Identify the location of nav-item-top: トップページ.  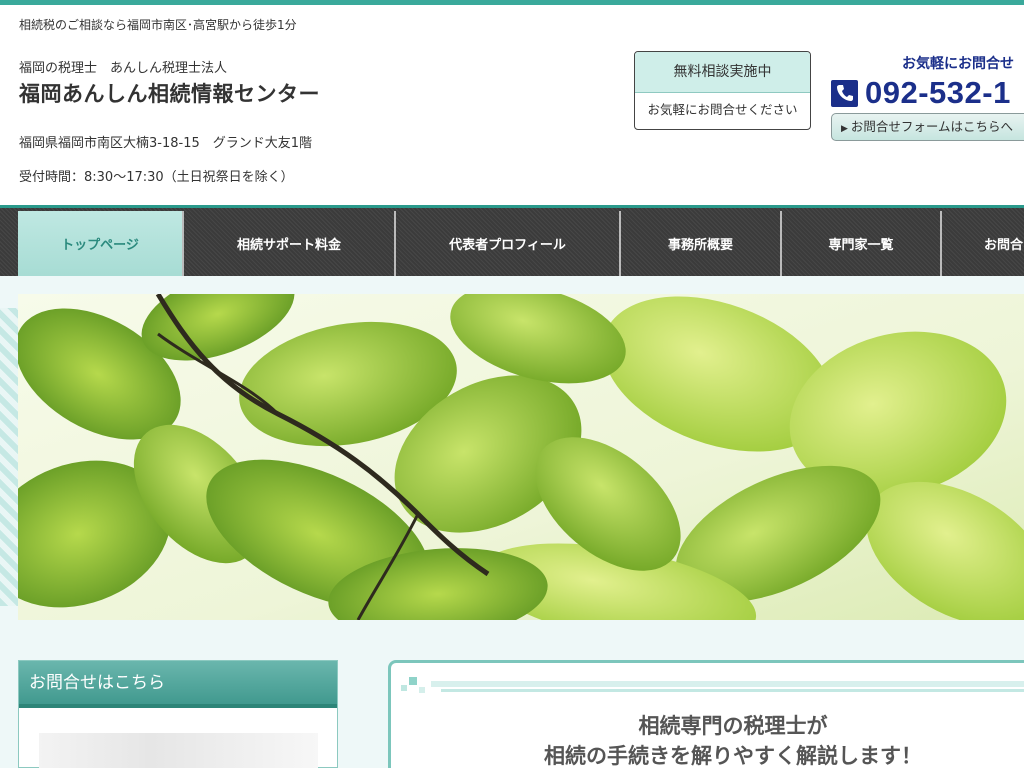
(100, 243).